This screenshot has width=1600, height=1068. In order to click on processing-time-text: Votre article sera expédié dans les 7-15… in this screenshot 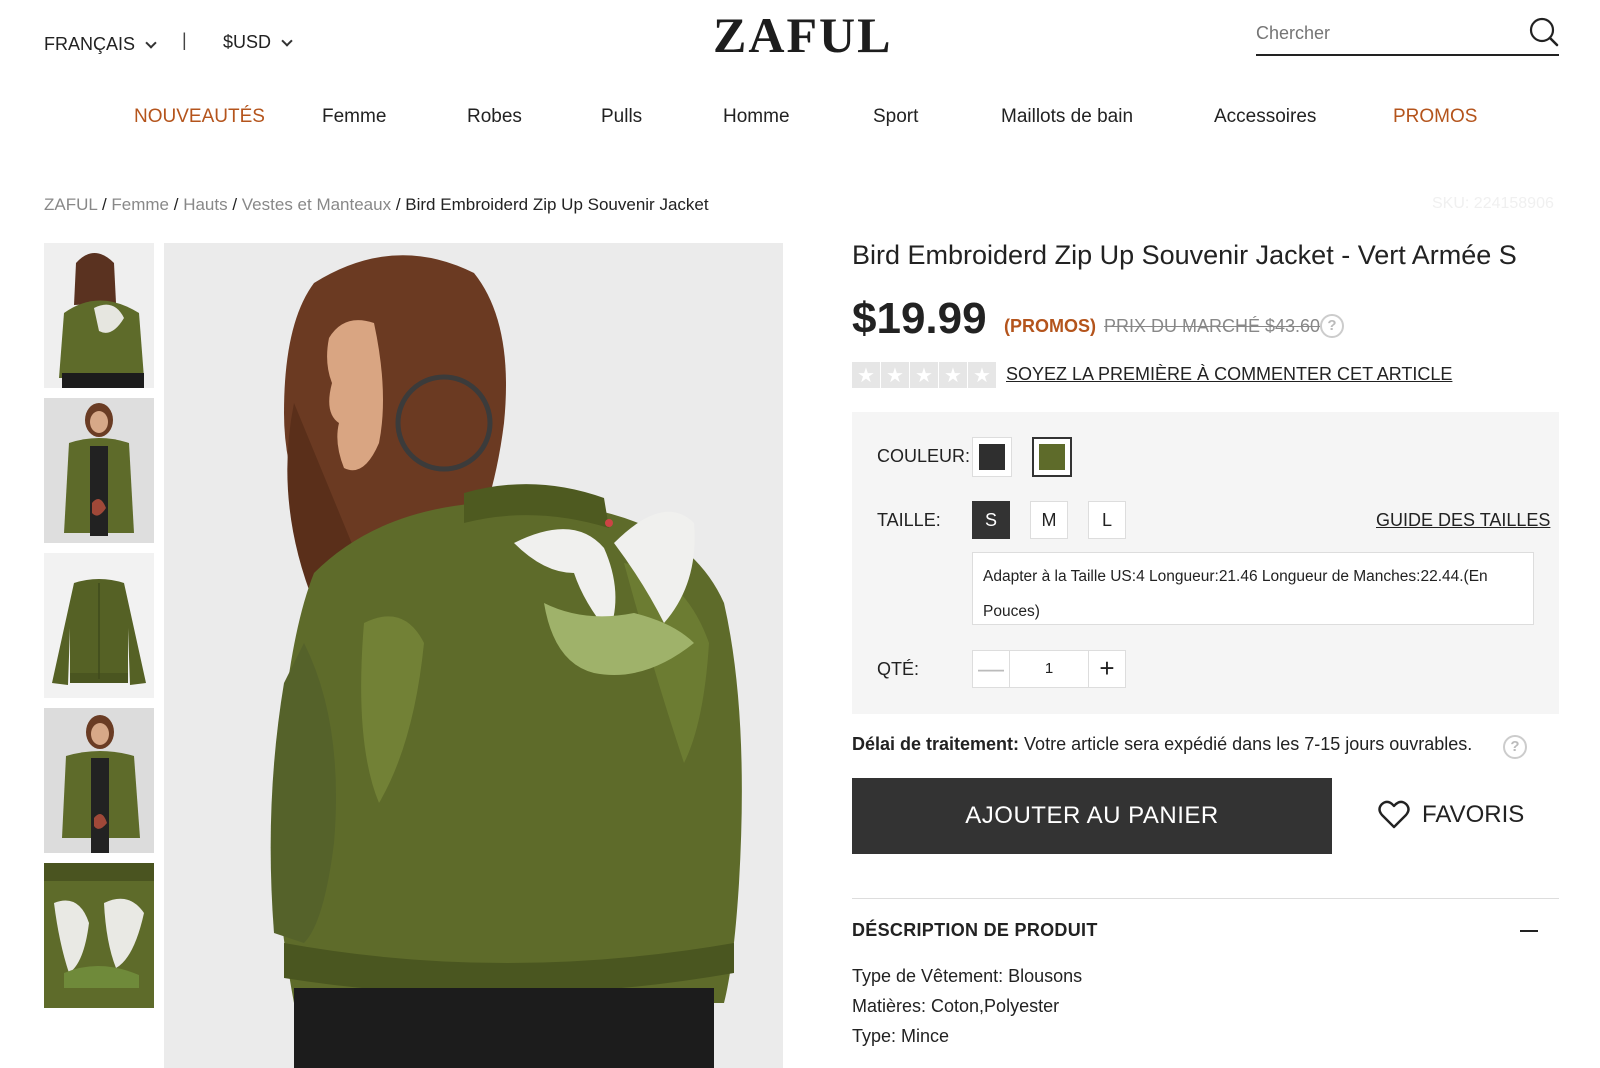, I will do `click(1246, 744)`.